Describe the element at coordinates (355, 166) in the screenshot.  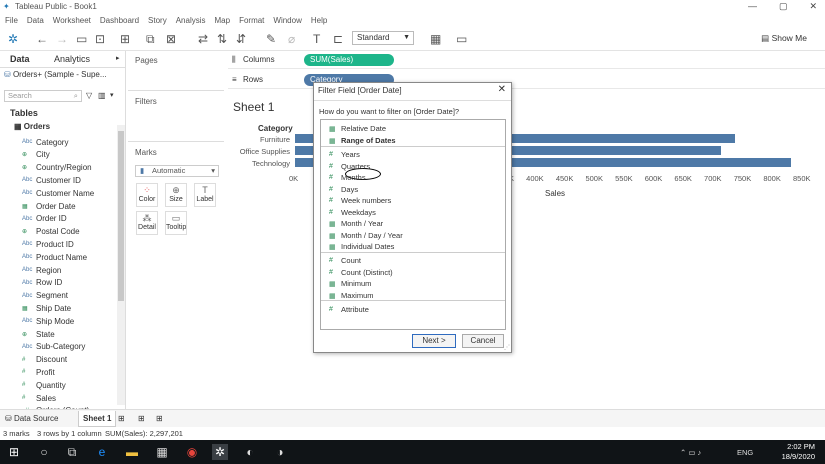
I see `filter-option: Quarters` at that location.